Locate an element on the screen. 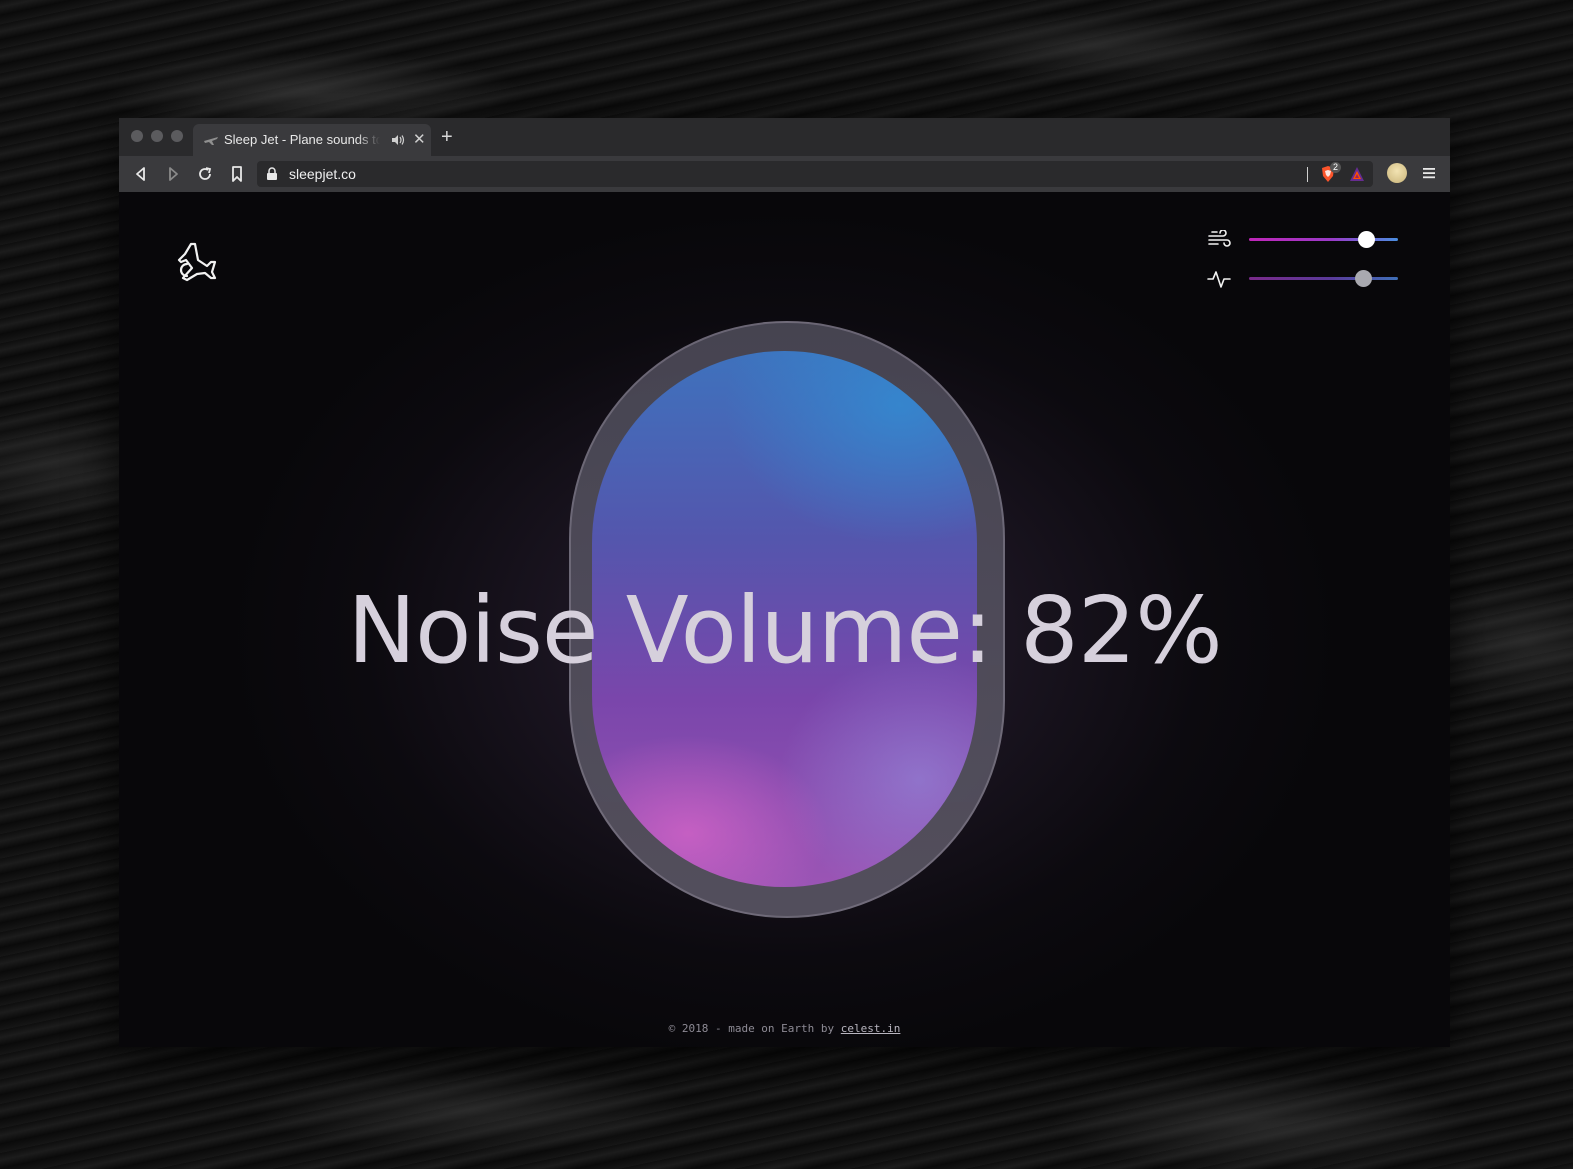 The image size is (1573, 1169). pulse-slider-track is located at coordinates (1323, 278).